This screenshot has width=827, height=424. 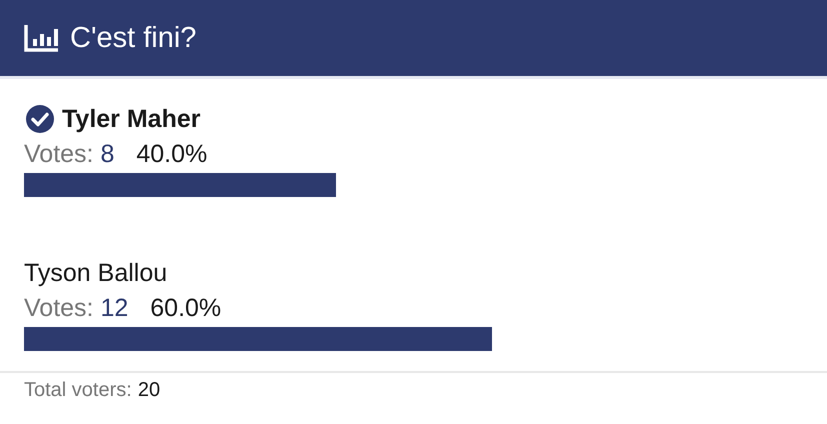 What do you see at coordinates (78, 390) in the screenshot?
I see `total-voters-label: Total voters:` at bounding box center [78, 390].